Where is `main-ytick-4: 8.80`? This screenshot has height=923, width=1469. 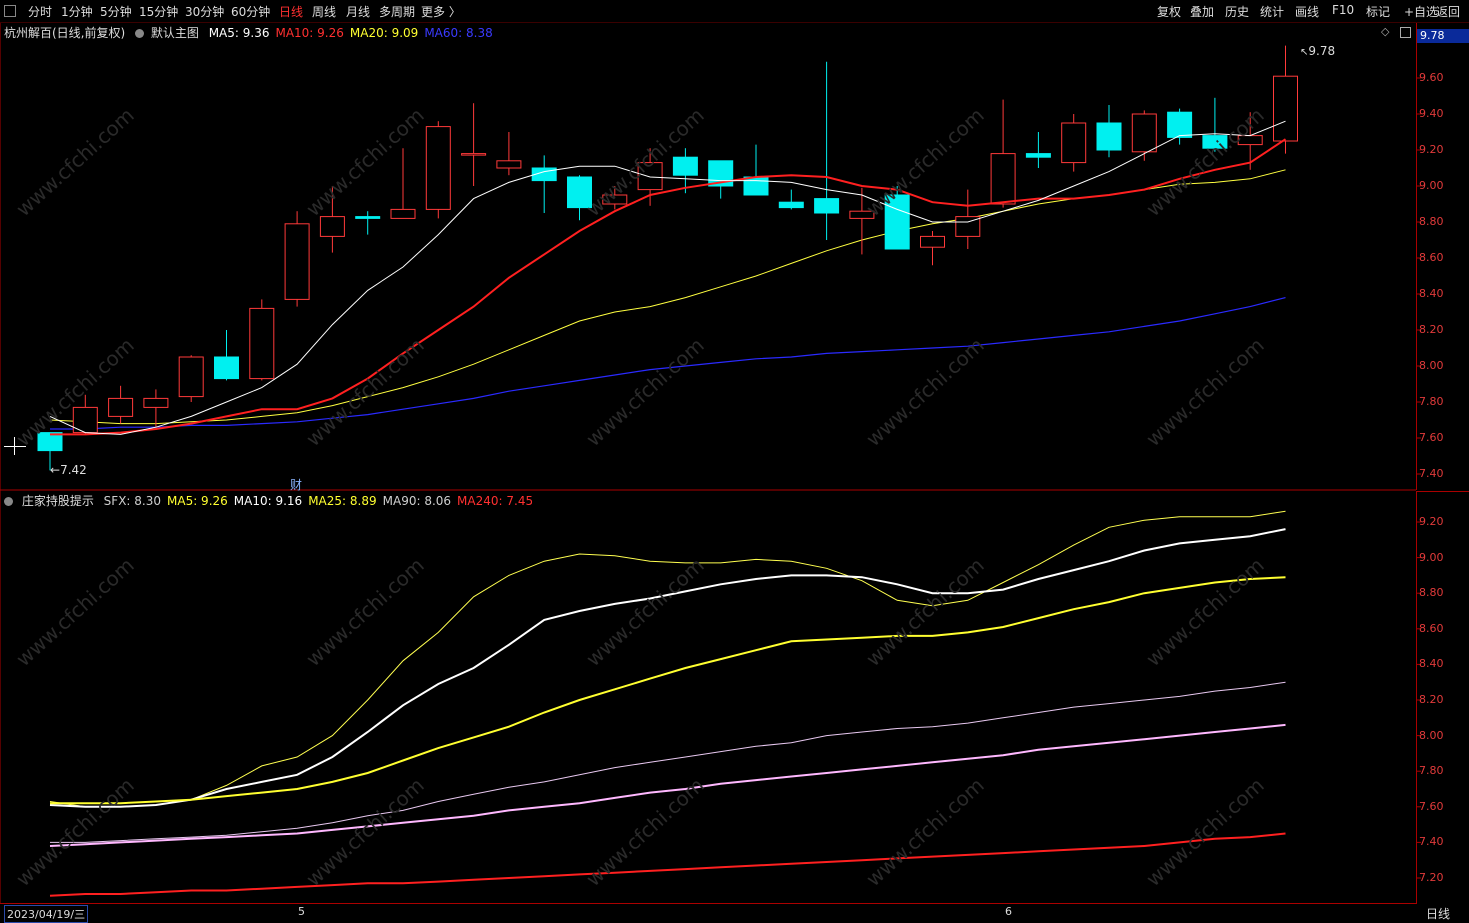
main-ytick-4: 8.80 is located at coordinates (1431, 221).